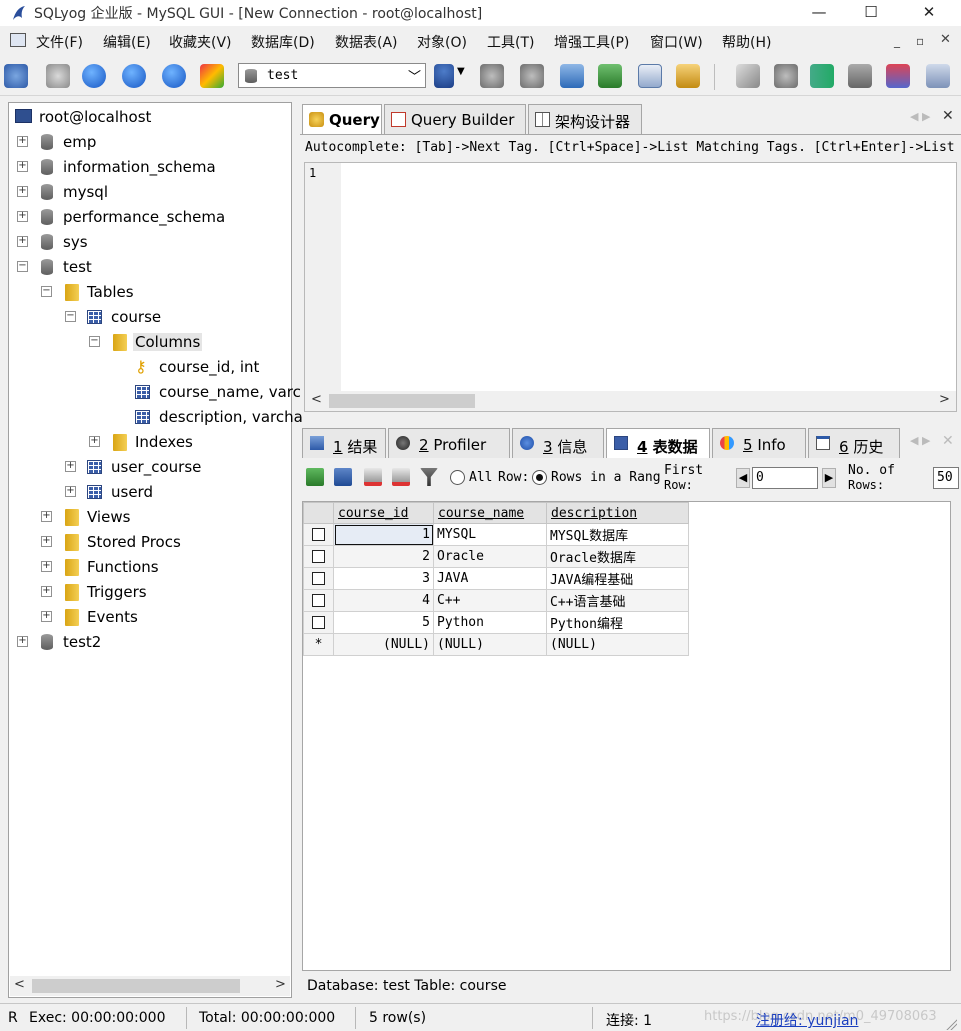  Describe the element at coordinates (938, 76) in the screenshot. I see `monitor-icon` at that location.